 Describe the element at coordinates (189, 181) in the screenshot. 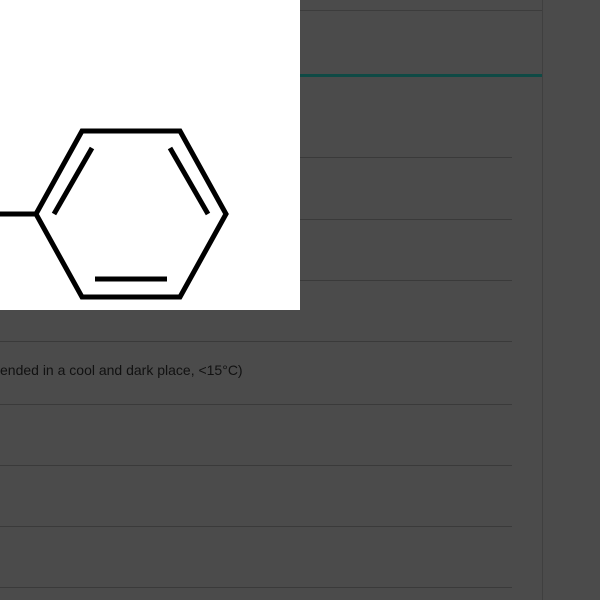

I see `inner-double-bond-right` at that location.